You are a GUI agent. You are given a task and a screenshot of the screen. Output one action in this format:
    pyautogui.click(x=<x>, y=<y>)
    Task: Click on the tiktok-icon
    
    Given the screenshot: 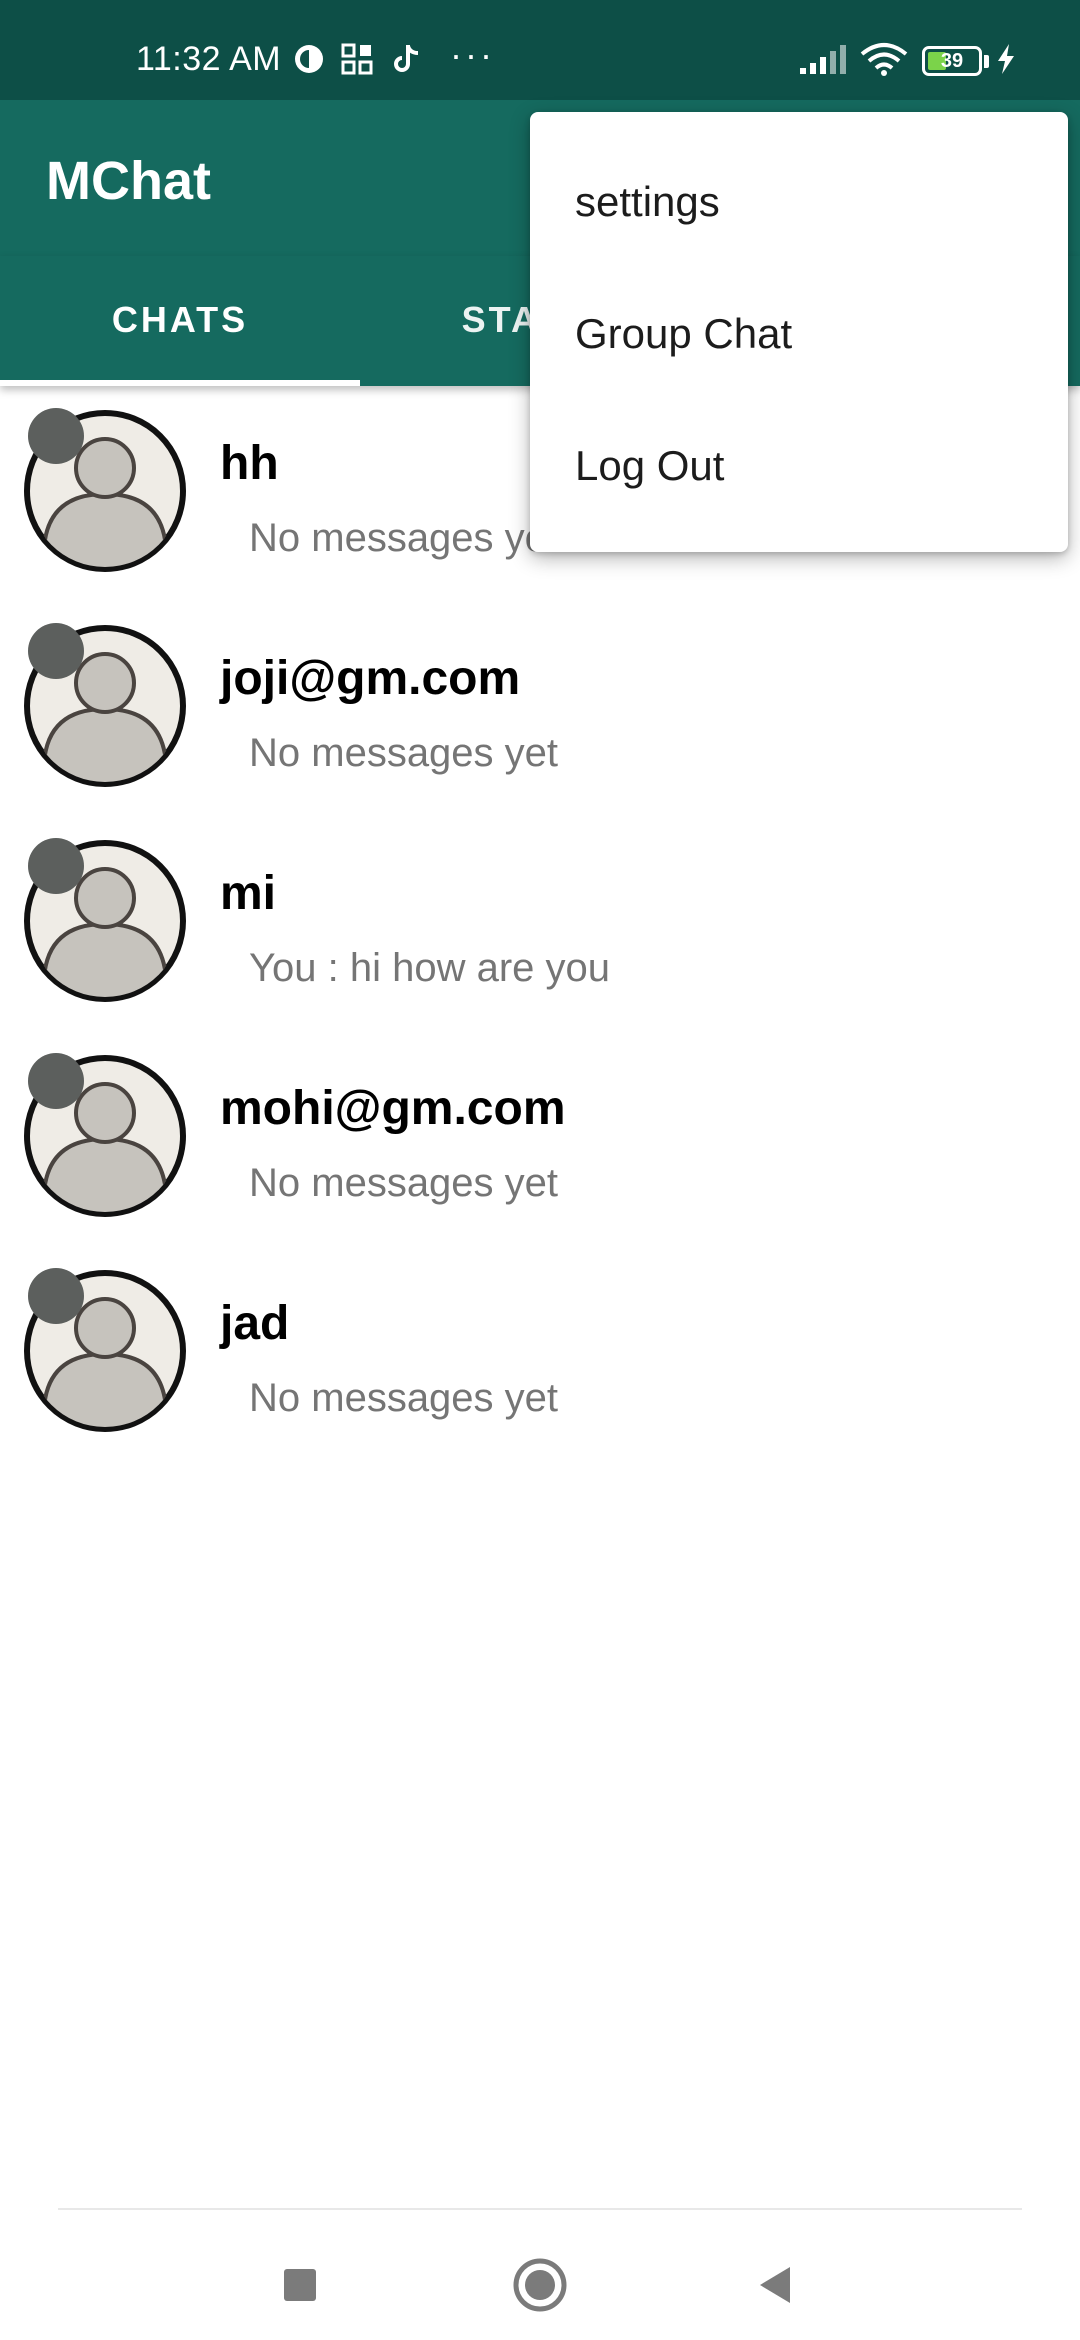 What is the action you would take?
    pyautogui.click(x=406, y=58)
    